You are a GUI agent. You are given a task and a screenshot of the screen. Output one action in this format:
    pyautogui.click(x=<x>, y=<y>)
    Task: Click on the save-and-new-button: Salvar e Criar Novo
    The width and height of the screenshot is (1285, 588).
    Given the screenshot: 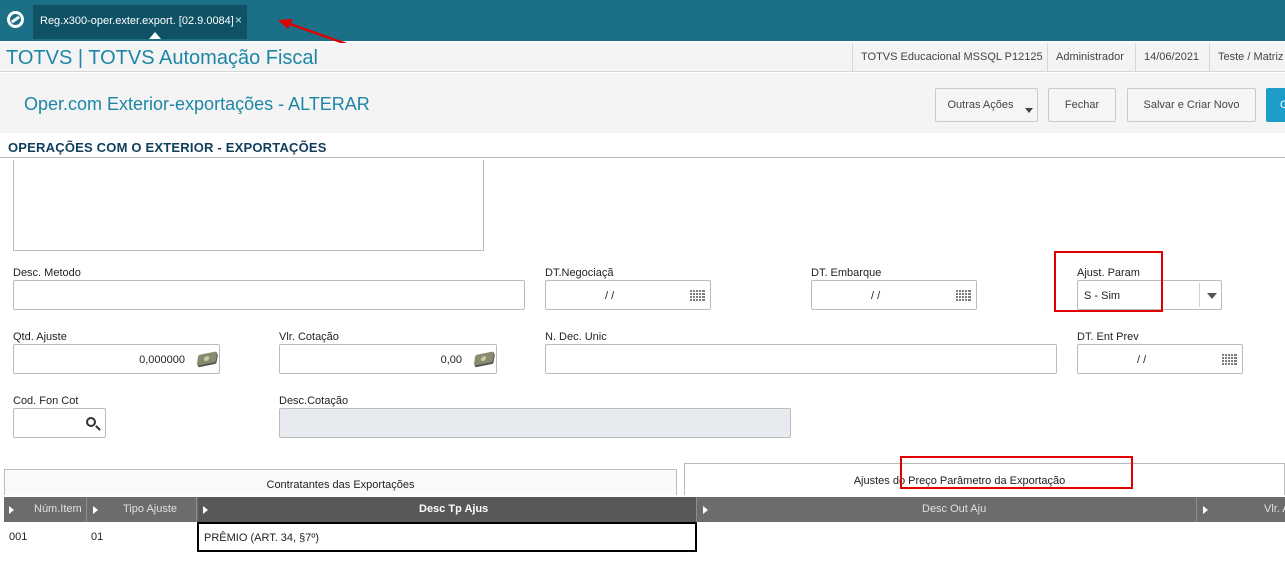 What is the action you would take?
    pyautogui.click(x=1191, y=105)
    